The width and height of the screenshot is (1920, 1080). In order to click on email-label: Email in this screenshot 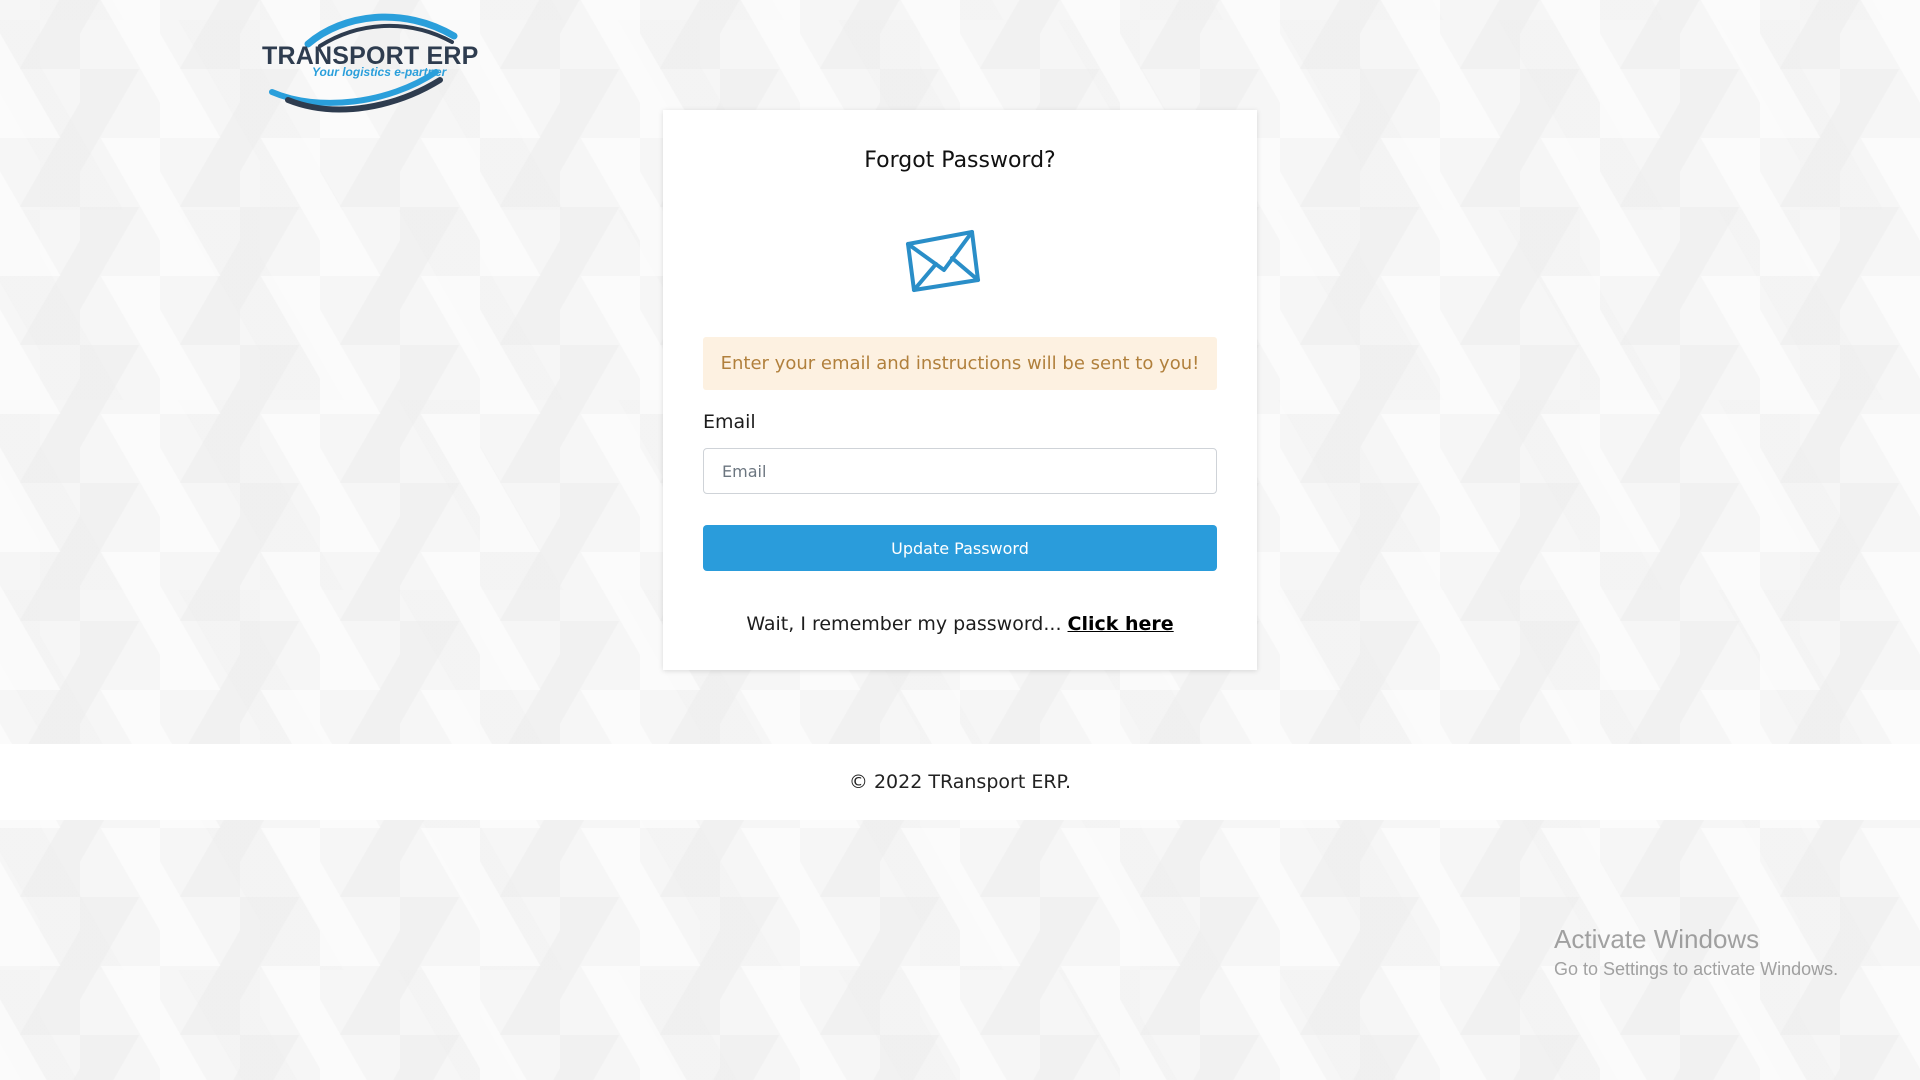, I will do `click(729, 422)`.